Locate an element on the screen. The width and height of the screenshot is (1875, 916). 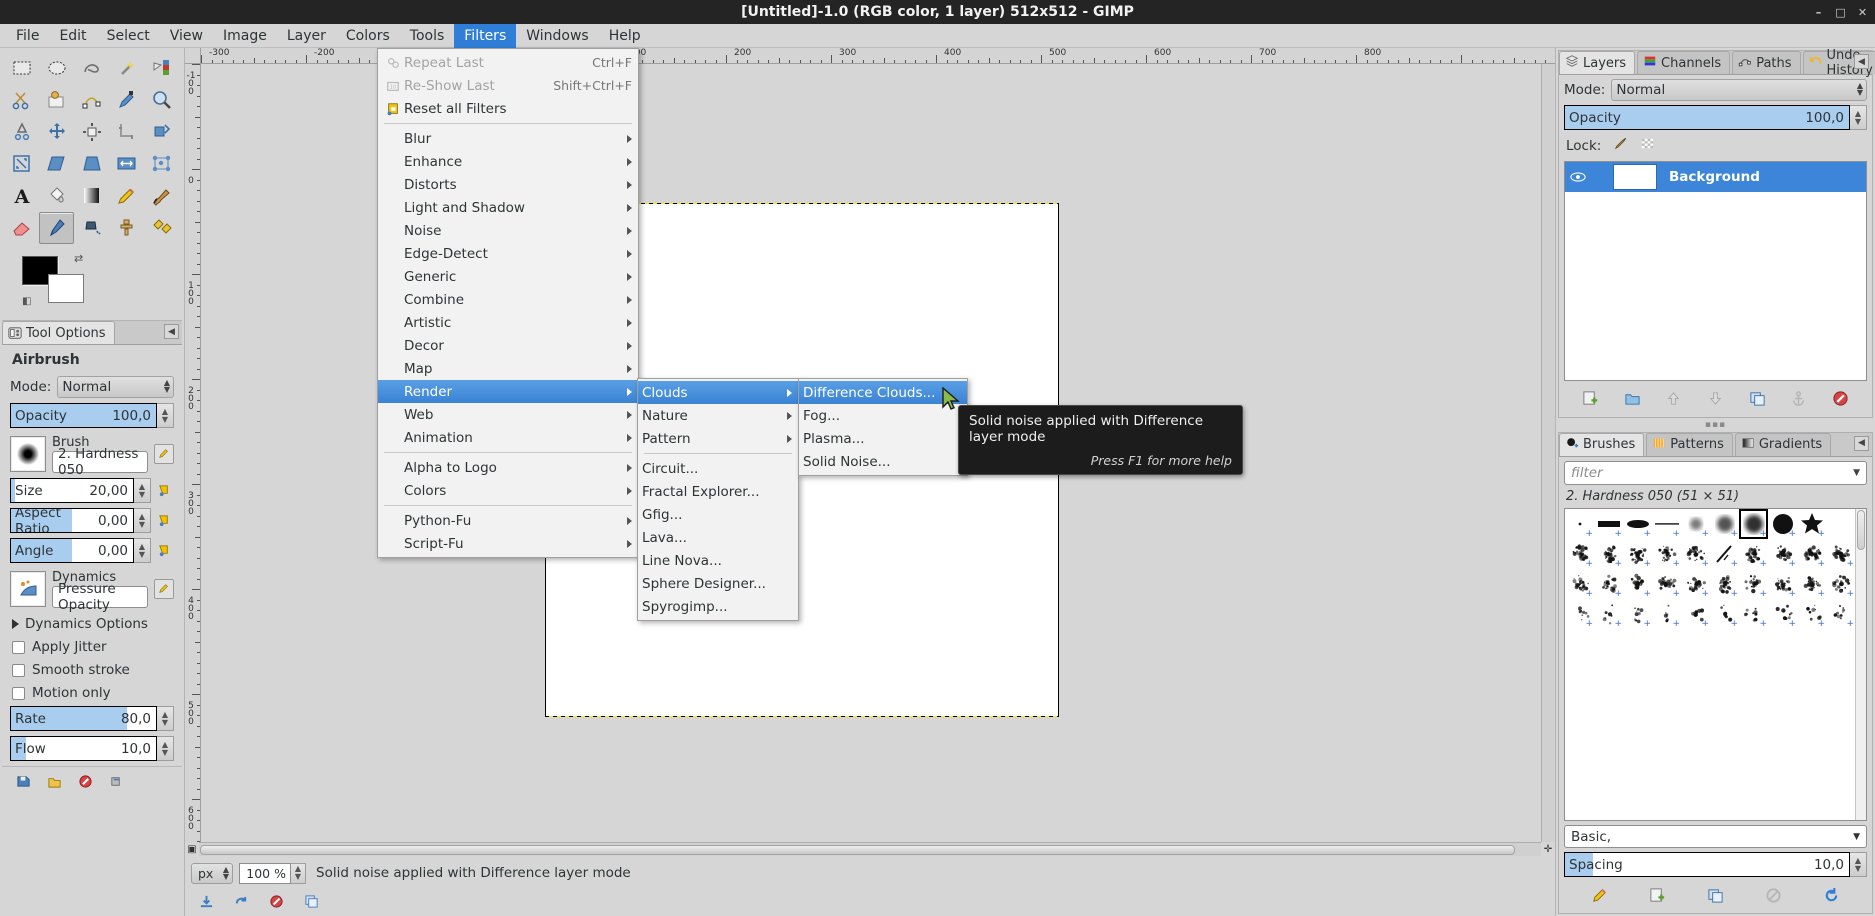
redo-icon is located at coordinates (241, 903).